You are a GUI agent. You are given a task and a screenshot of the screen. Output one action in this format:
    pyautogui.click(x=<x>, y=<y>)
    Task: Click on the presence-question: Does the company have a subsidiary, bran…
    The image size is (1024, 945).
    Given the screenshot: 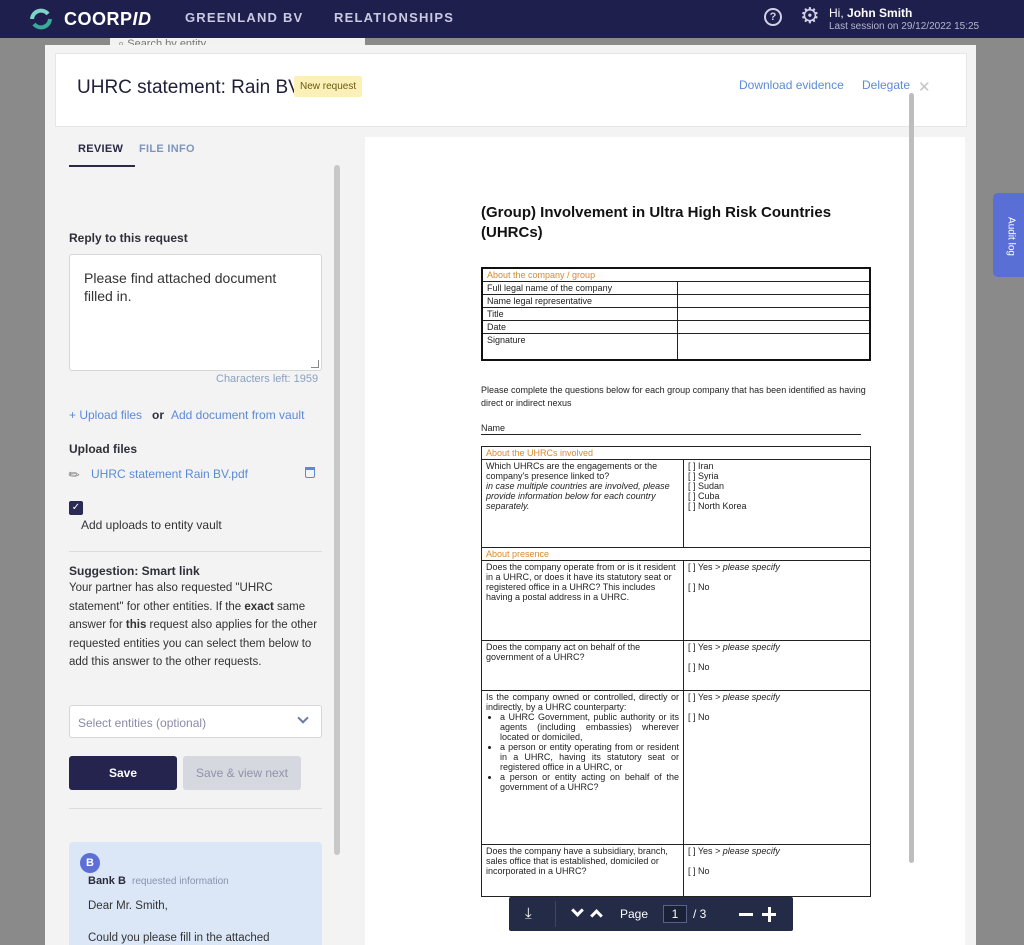 What is the action you would take?
    pyautogui.click(x=582, y=870)
    